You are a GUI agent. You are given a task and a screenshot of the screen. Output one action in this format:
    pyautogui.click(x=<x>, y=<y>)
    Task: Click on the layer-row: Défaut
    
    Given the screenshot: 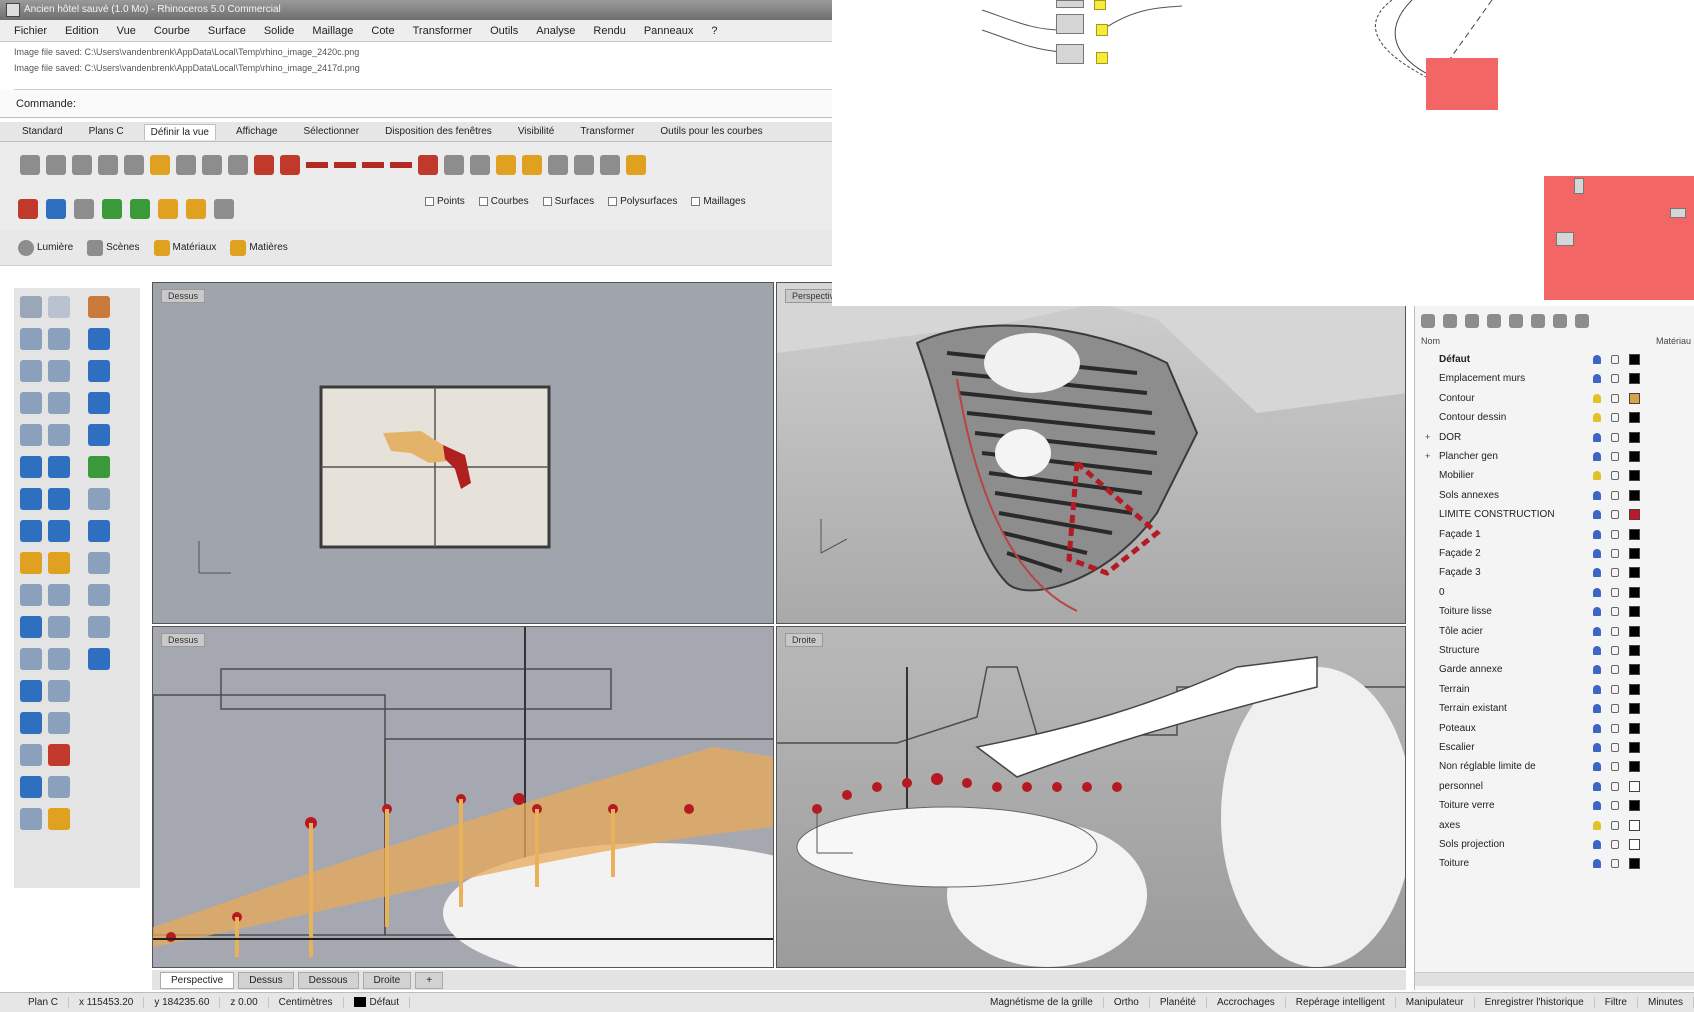 What is the action you would take?
    pyautogui.click(x=1554, y=359)
    